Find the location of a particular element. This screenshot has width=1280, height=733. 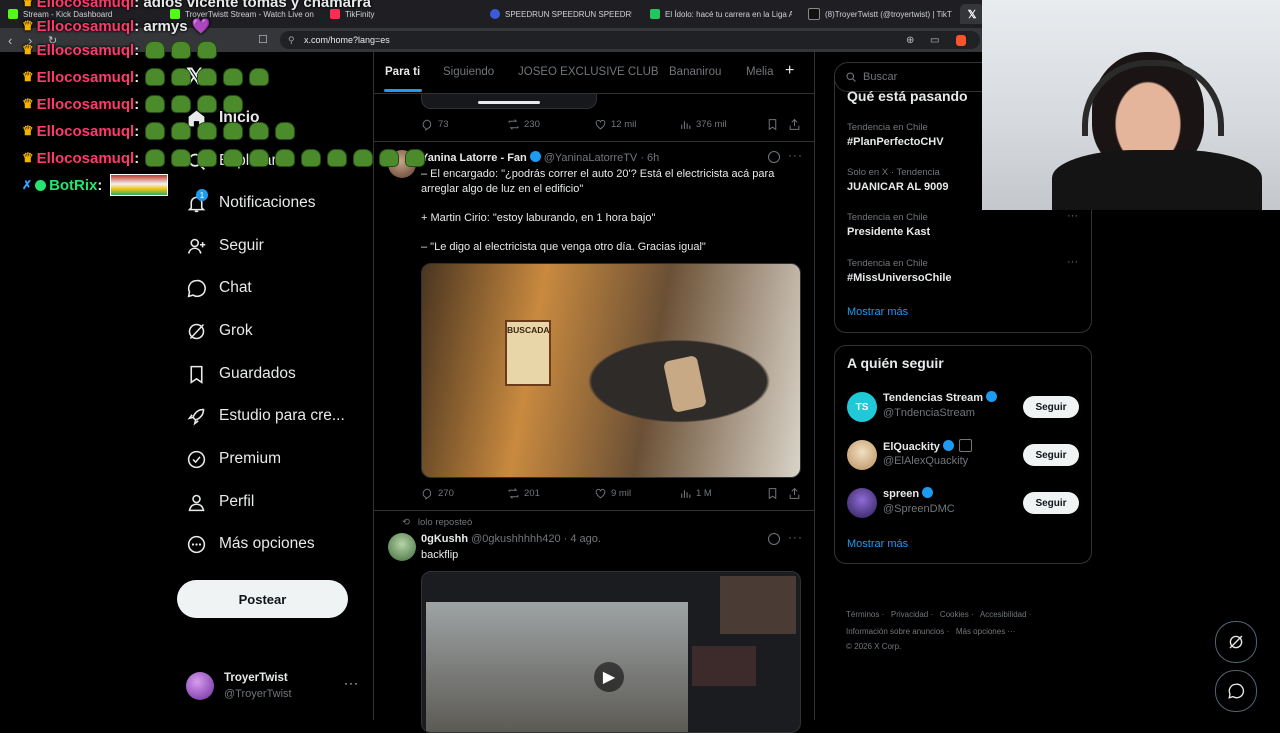

nav-item-profile: Perfil is located at coordinates (220, 502).